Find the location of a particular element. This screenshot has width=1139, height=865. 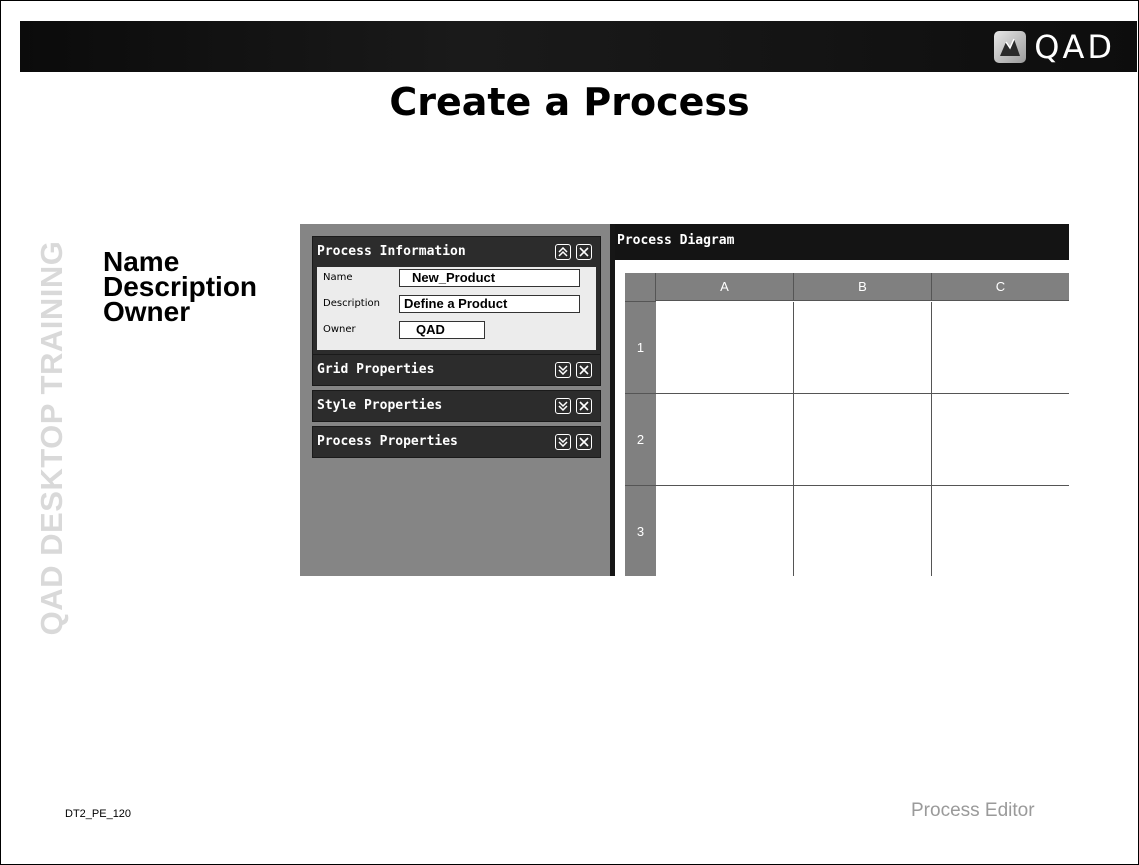

column-header-c: C is located at coordinates (1000, 287).